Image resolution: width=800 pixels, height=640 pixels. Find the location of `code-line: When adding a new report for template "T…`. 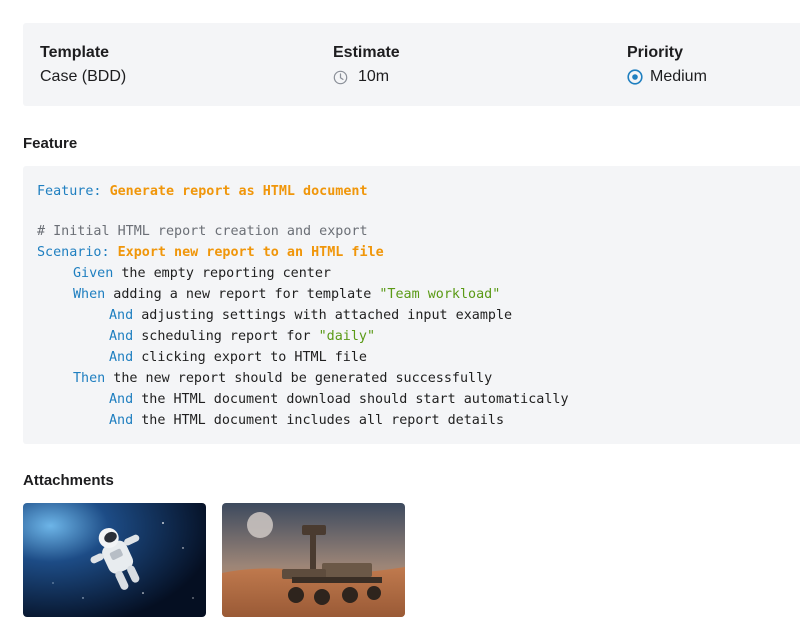

code-line: When adding a new report for template "T… is located at coordinates (287, 294).